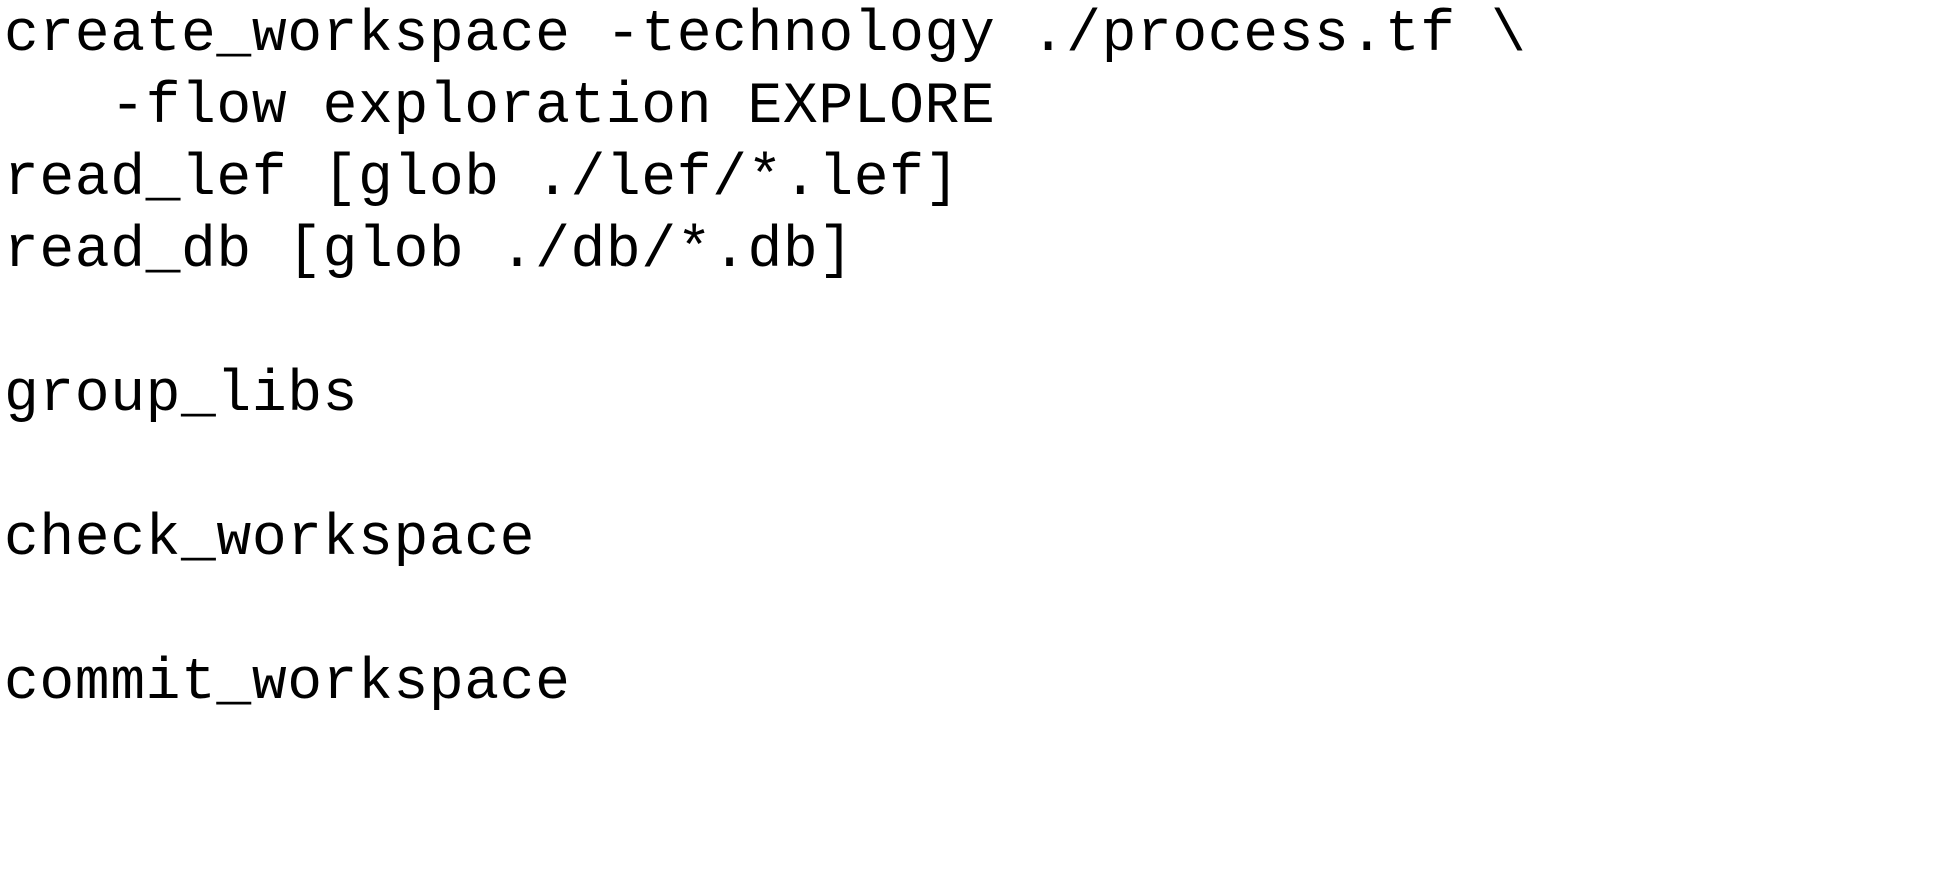 Image resolution: width=1947 pixels, height=885 pixels. What do you see at coordinates (500, 107) in the screenshot?
I see `code-line-flow-exploration: -flow exploration EXPLORE` at bounding box center [500, 107].